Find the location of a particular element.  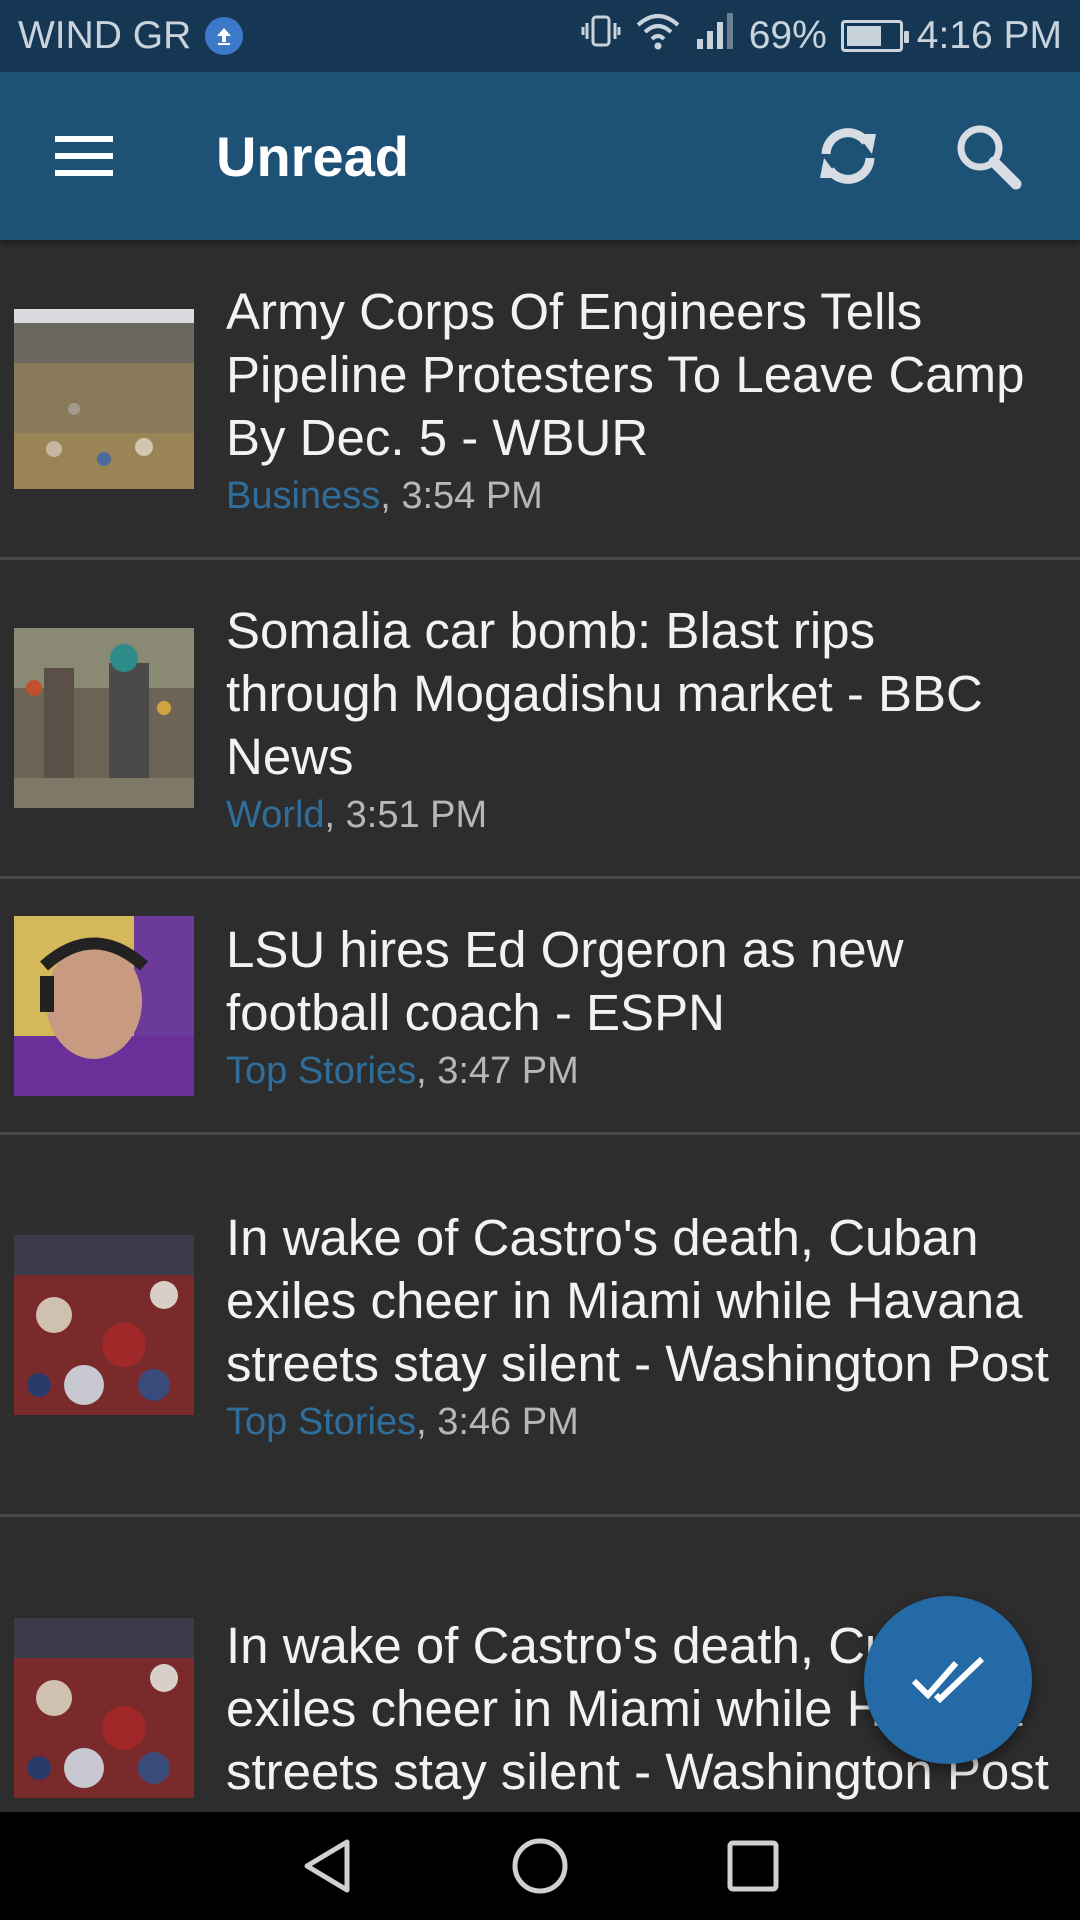

system-nav-bar is located at coordinates (540, 1866).